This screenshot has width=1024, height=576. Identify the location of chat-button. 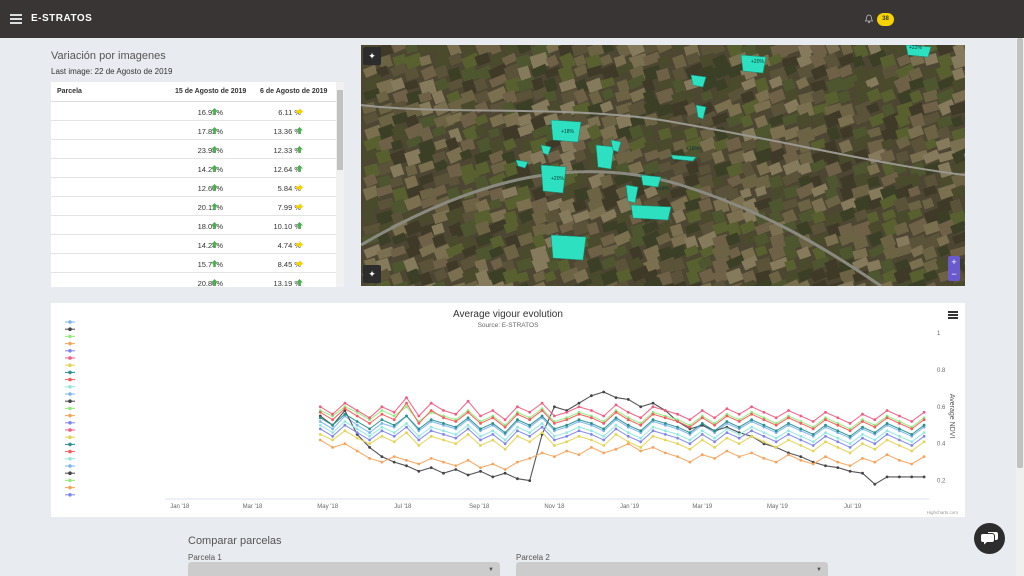
(989, 538).